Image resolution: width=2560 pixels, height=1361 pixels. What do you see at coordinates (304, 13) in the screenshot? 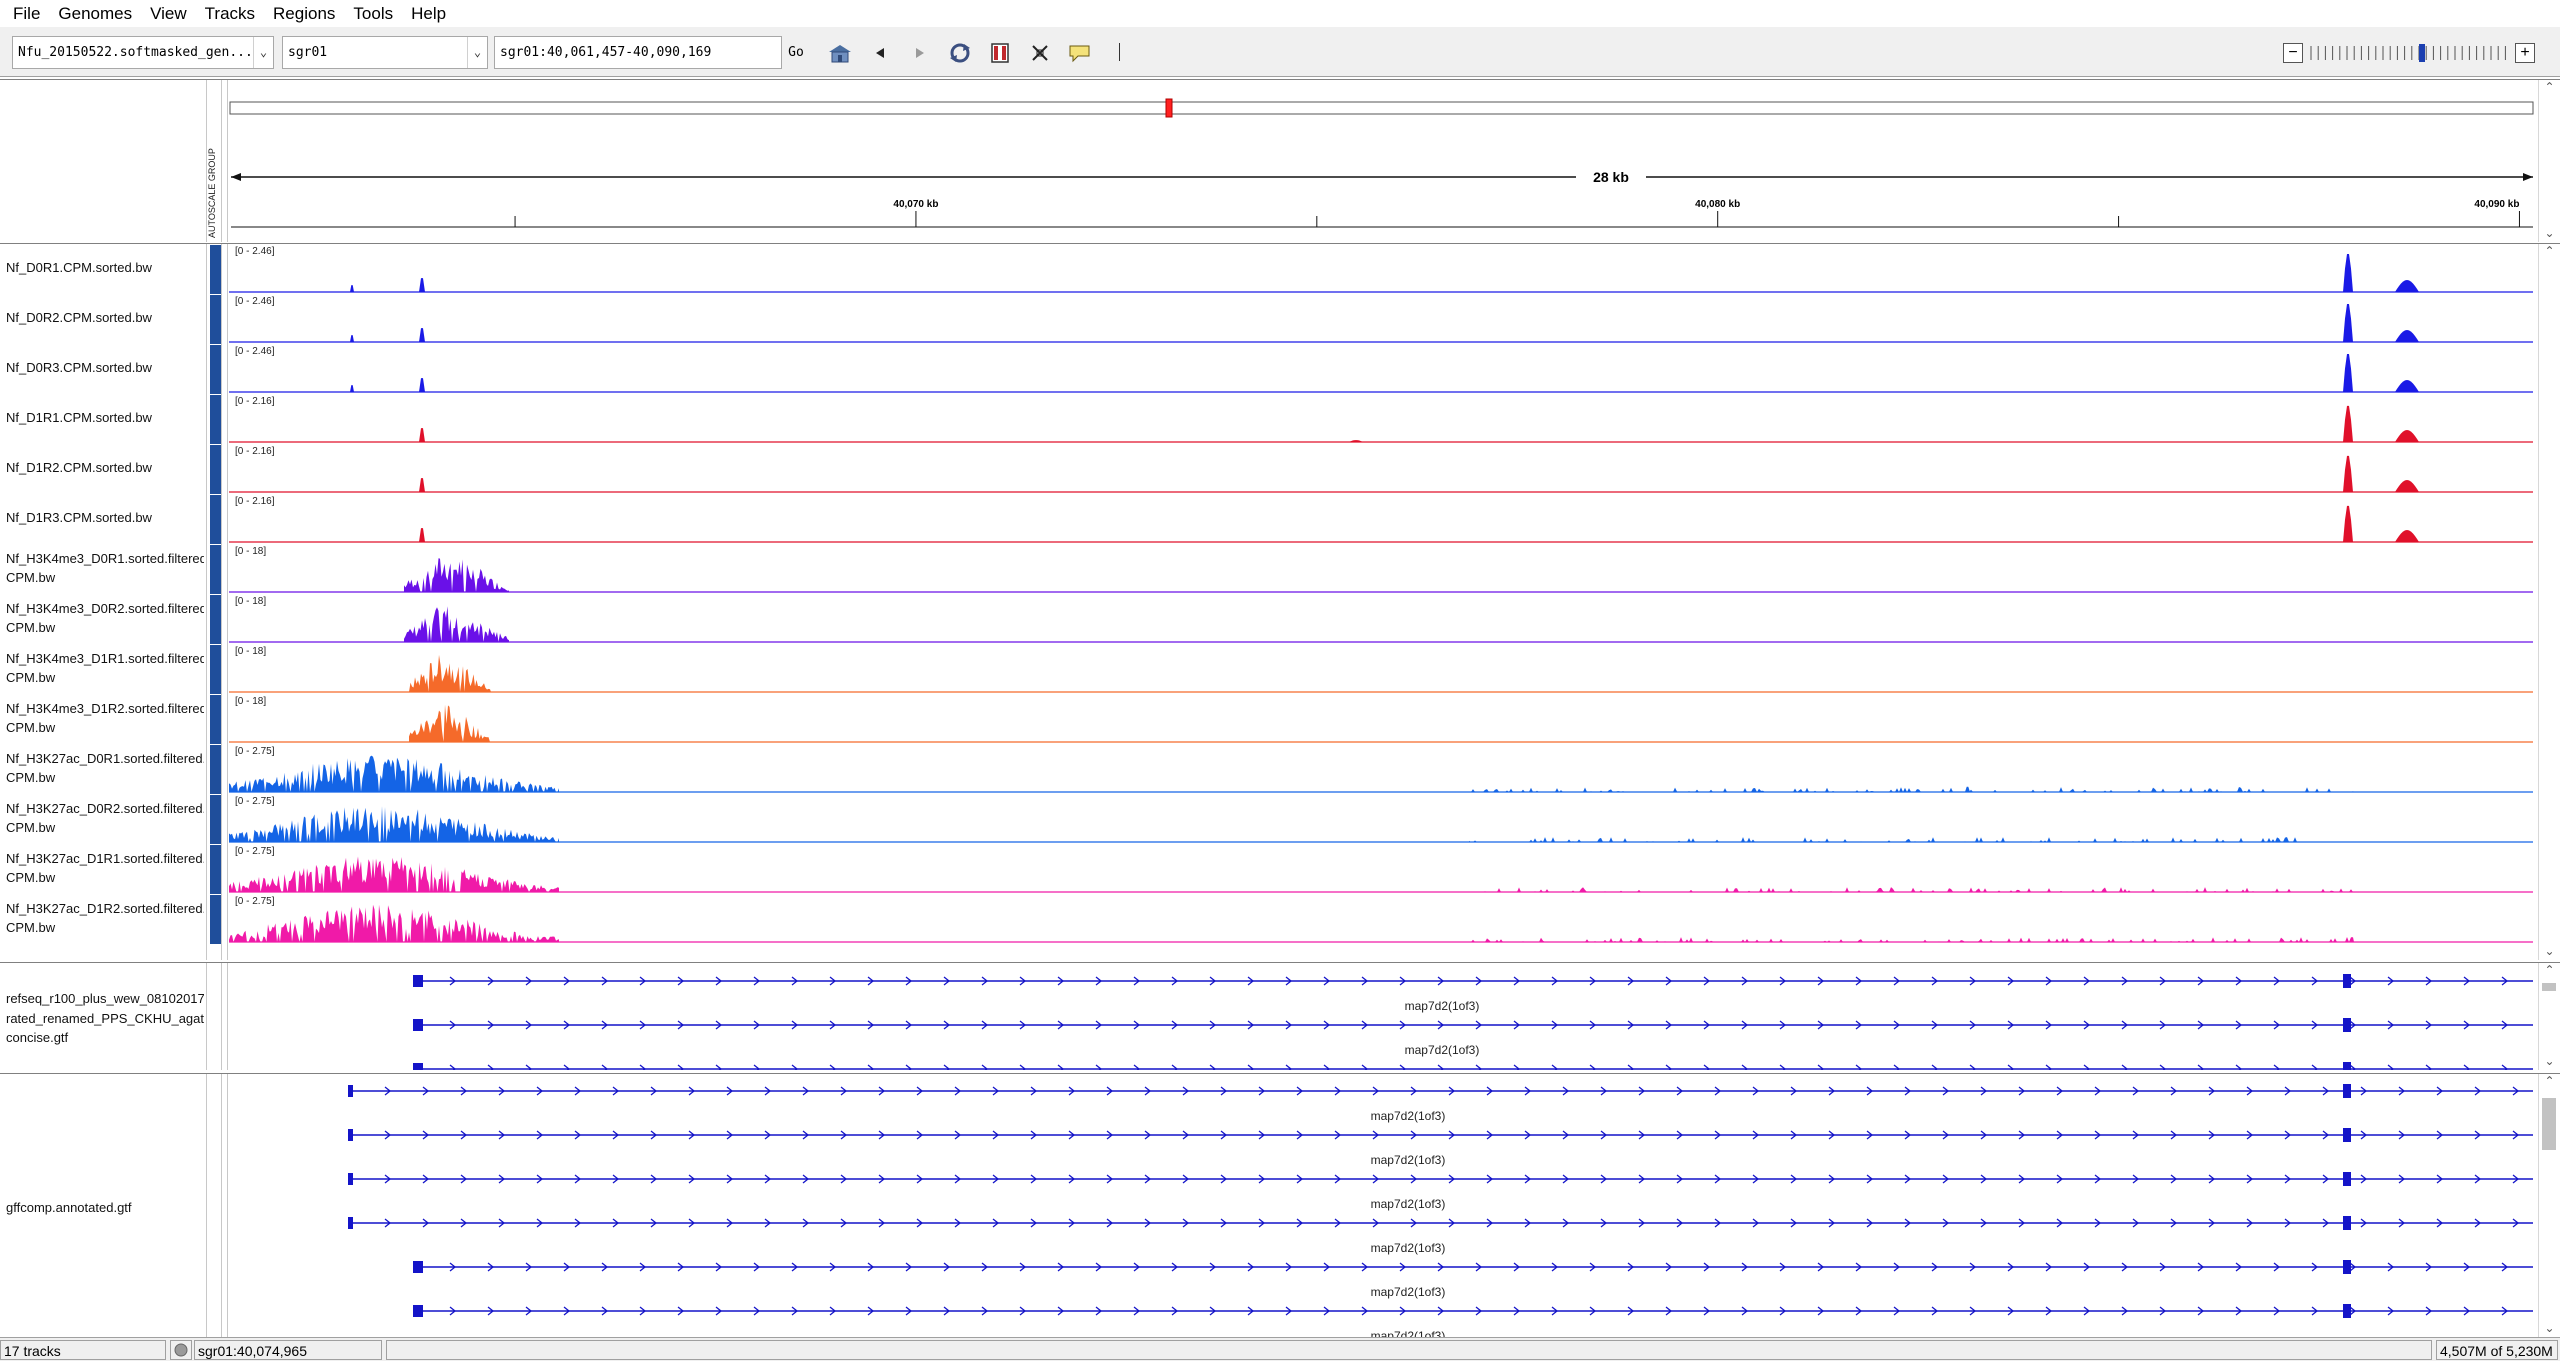
I see `menu-regions: Regions` at bounding box center [304, 13].